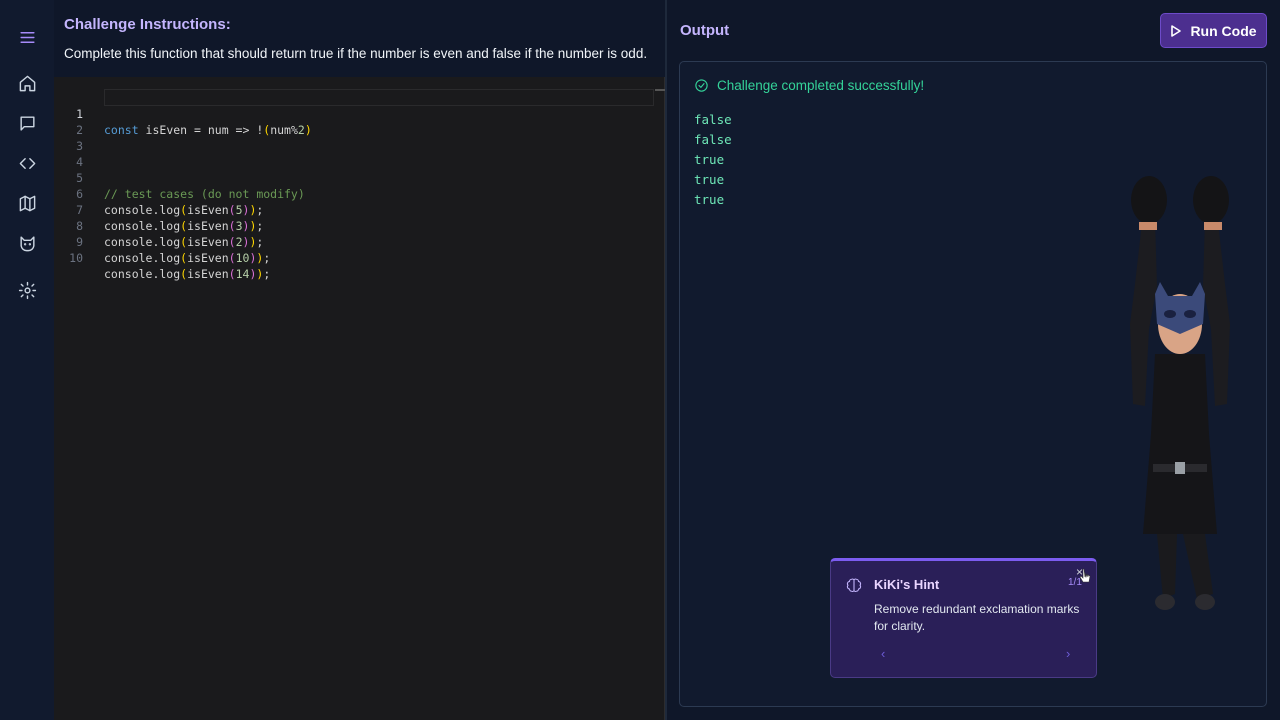 This screenshot has width=1280, height=720. Describe the element at coordinates (883, 653) in the screenshot. I see `hint-prev-button: ‹` at that location.